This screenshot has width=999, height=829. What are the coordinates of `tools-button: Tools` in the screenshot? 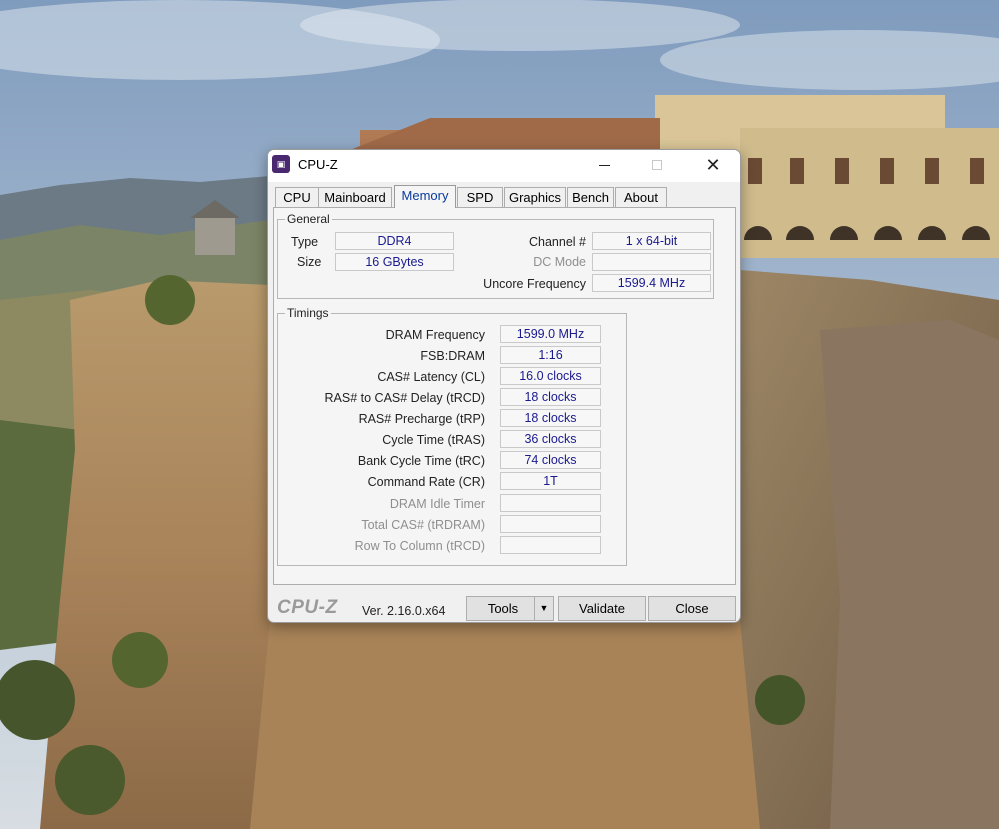 It's located at (503, 608).